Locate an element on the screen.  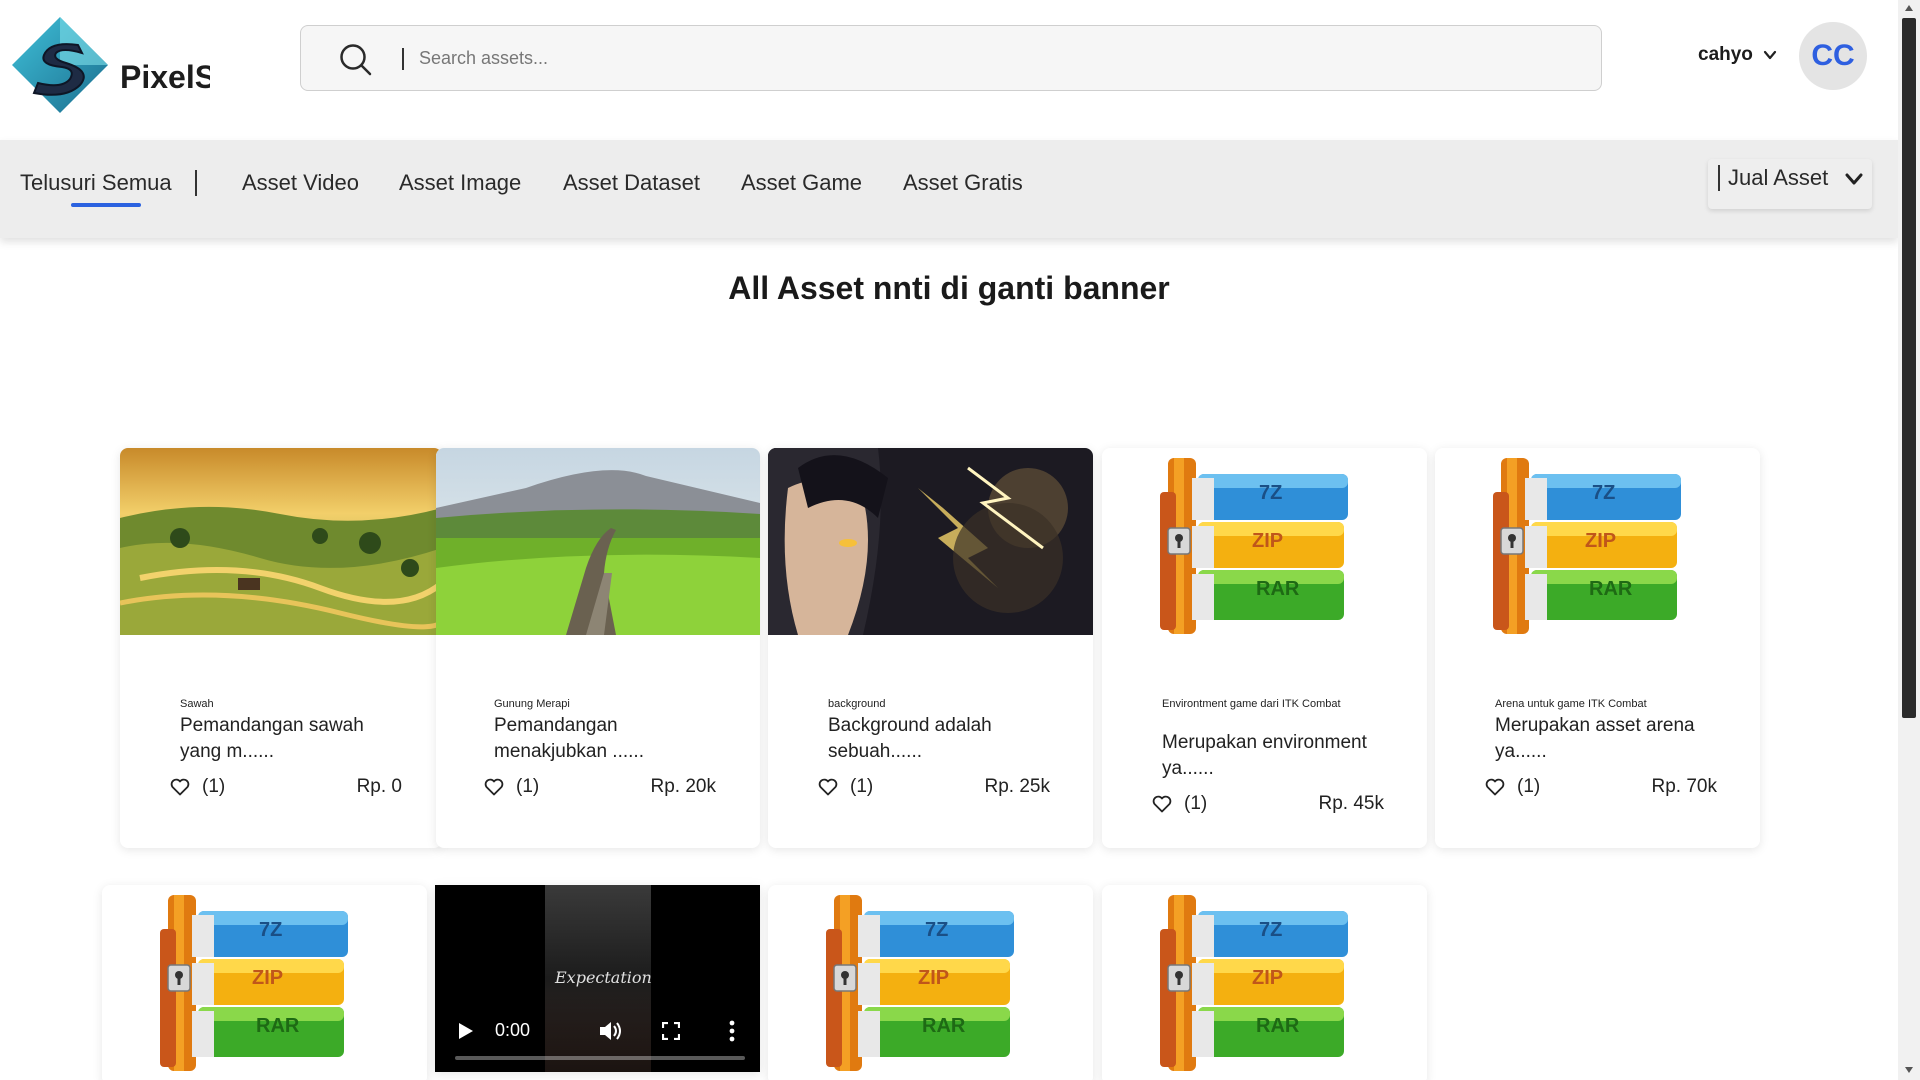
scrollbar-thumb is located at coordinates (1909, 368).